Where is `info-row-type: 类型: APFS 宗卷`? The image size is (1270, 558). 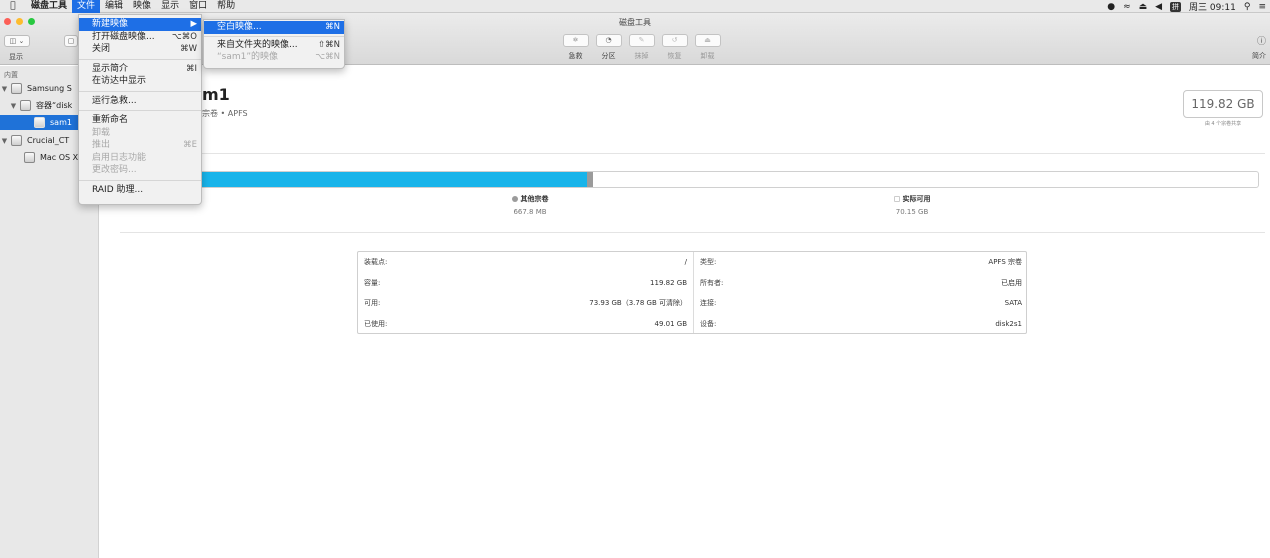 info-row-type: 类型: APFS 宗卷 is located at coordinates (861, 262).